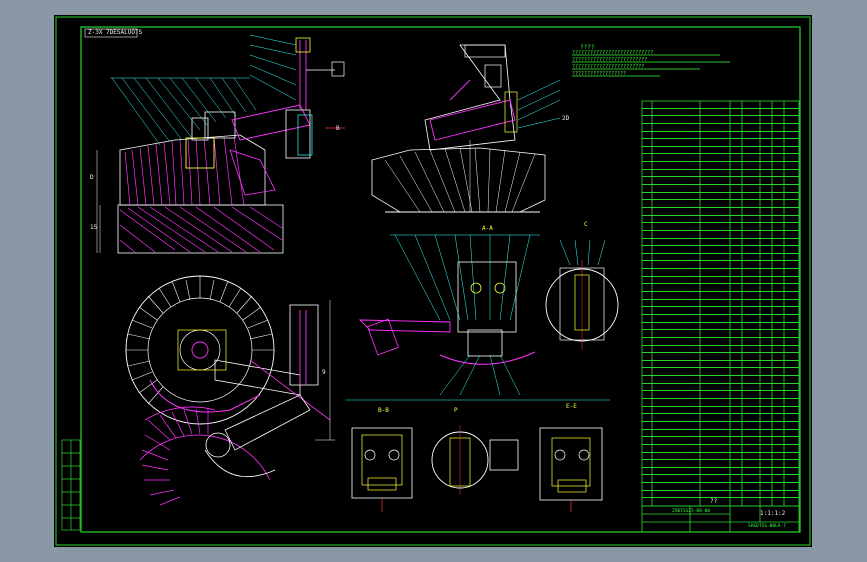 This screenshot has height=562, width=867. What do you see at coordinates (566, 118) in the screenshot?
I see `dim-label-2d: 2D` at bounding box center [566, 118].